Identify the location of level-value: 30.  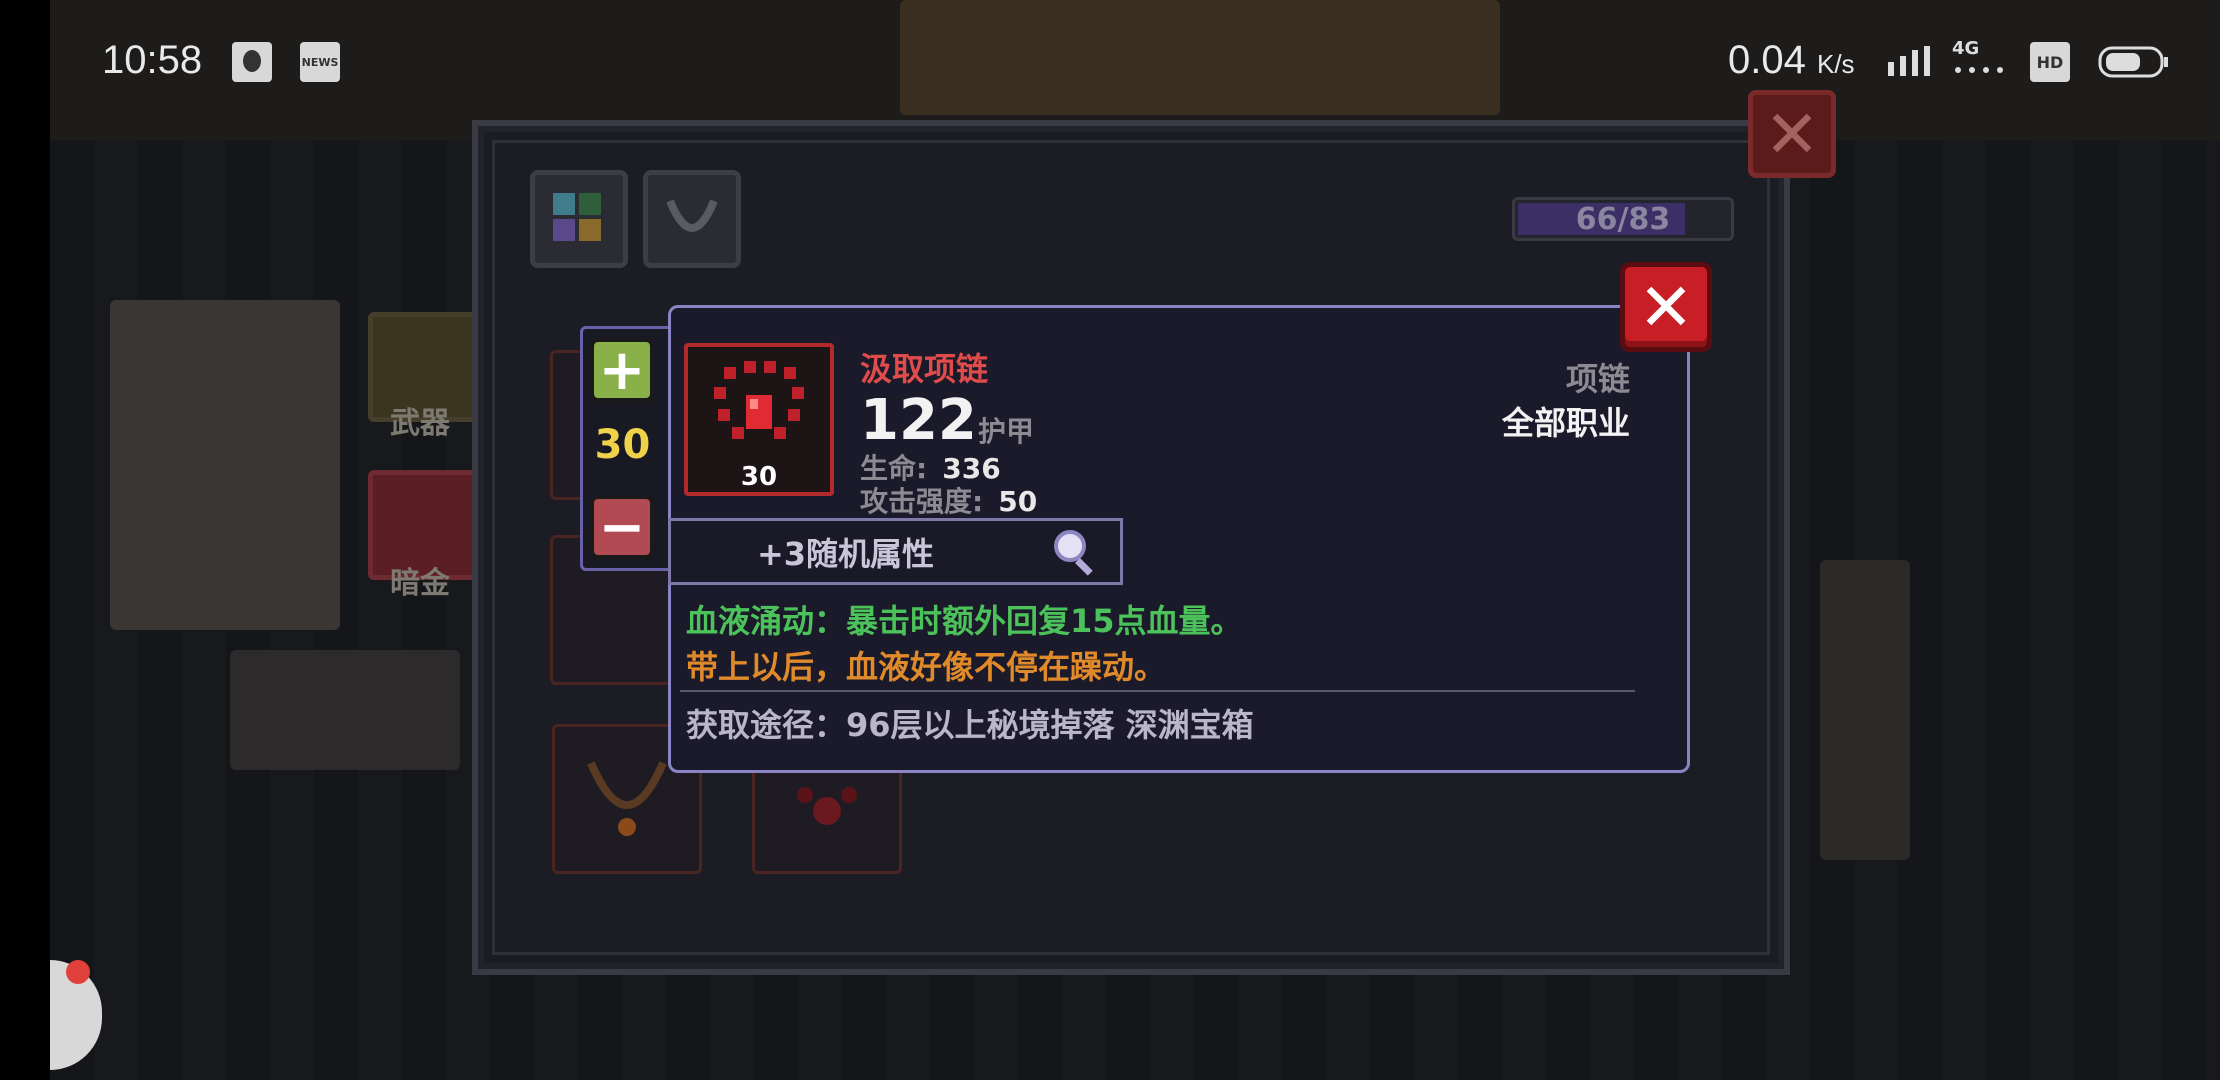
(622, 445).